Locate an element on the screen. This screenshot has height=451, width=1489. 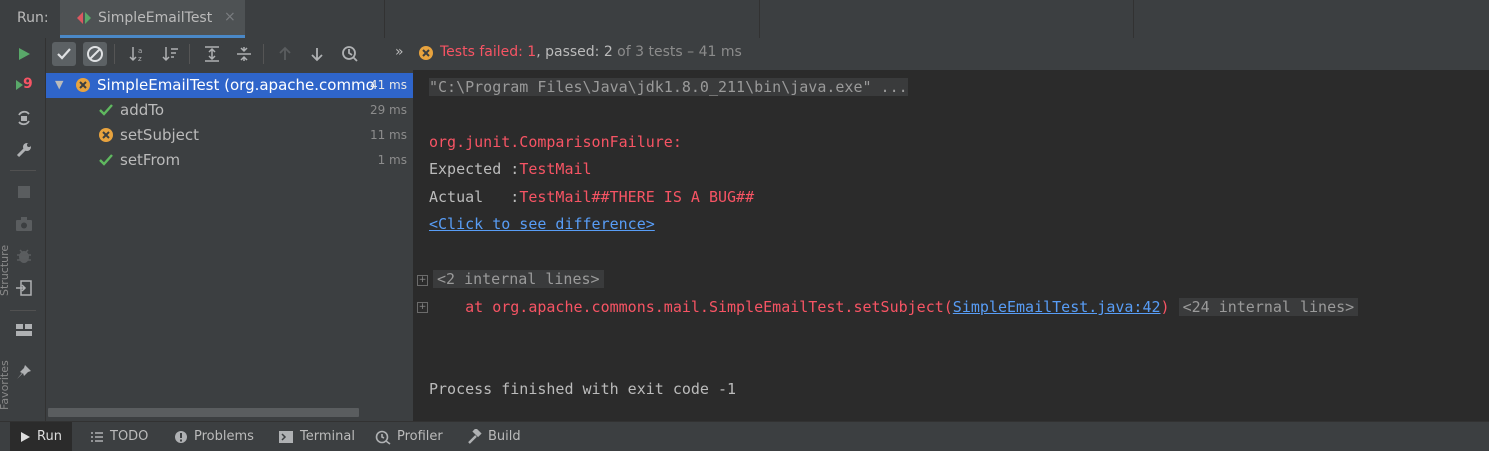
tab-todo-label: TODO is located at coordinates (129, 436).